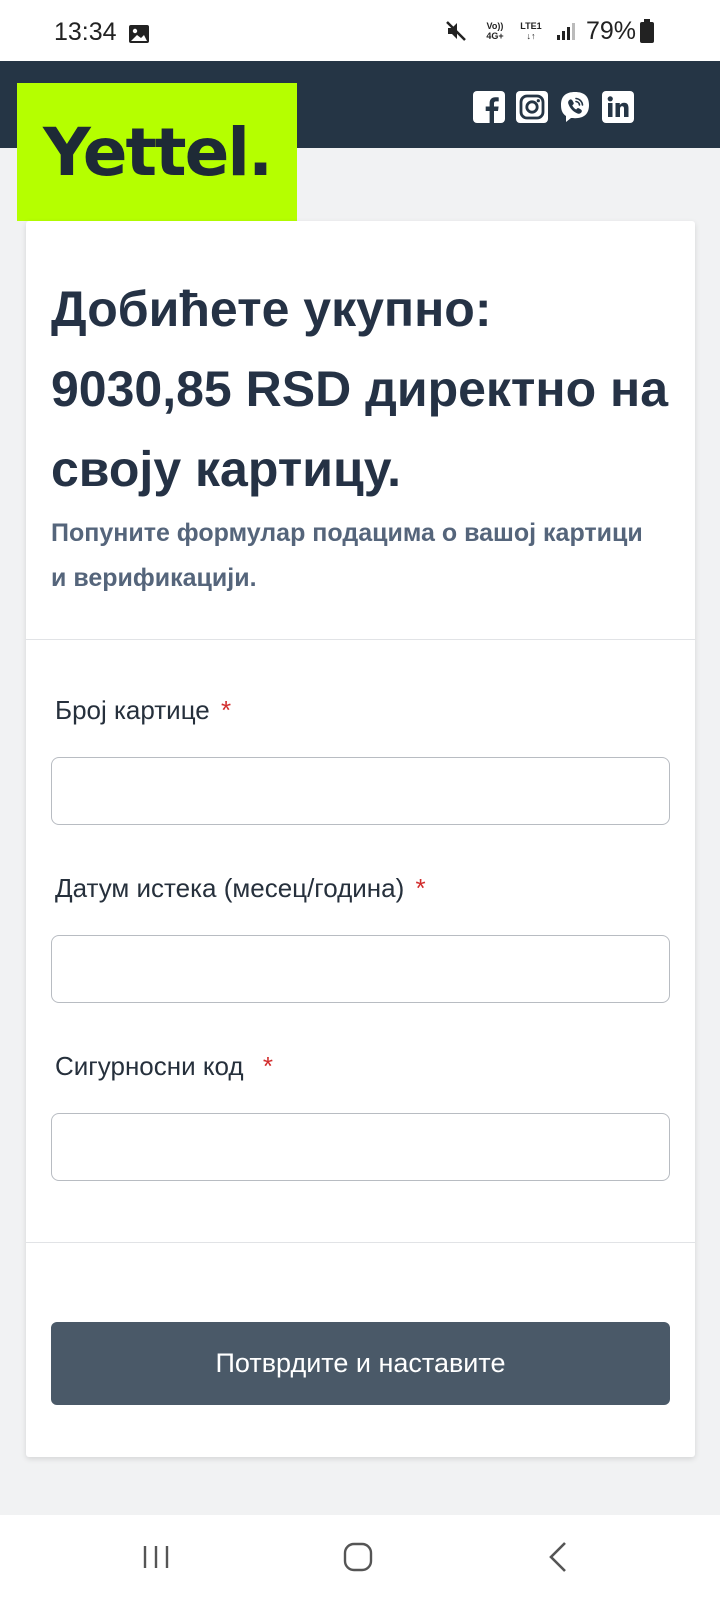 Image resolution: width=720 pixels, height=1600 pixels. Describe the element at coordinates (139, 34) in the screenshot. I see `gallery-icon` at that location.